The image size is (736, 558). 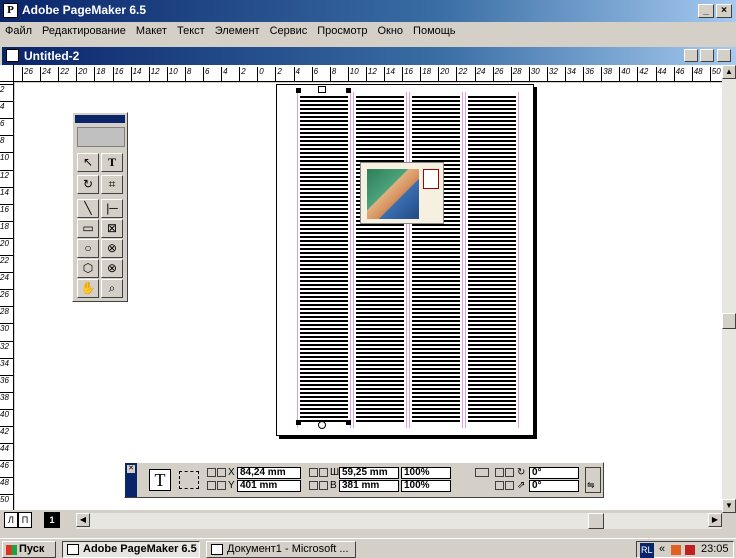 I want to click on y-position-field: 401 mm, so click(x=269, y=486).